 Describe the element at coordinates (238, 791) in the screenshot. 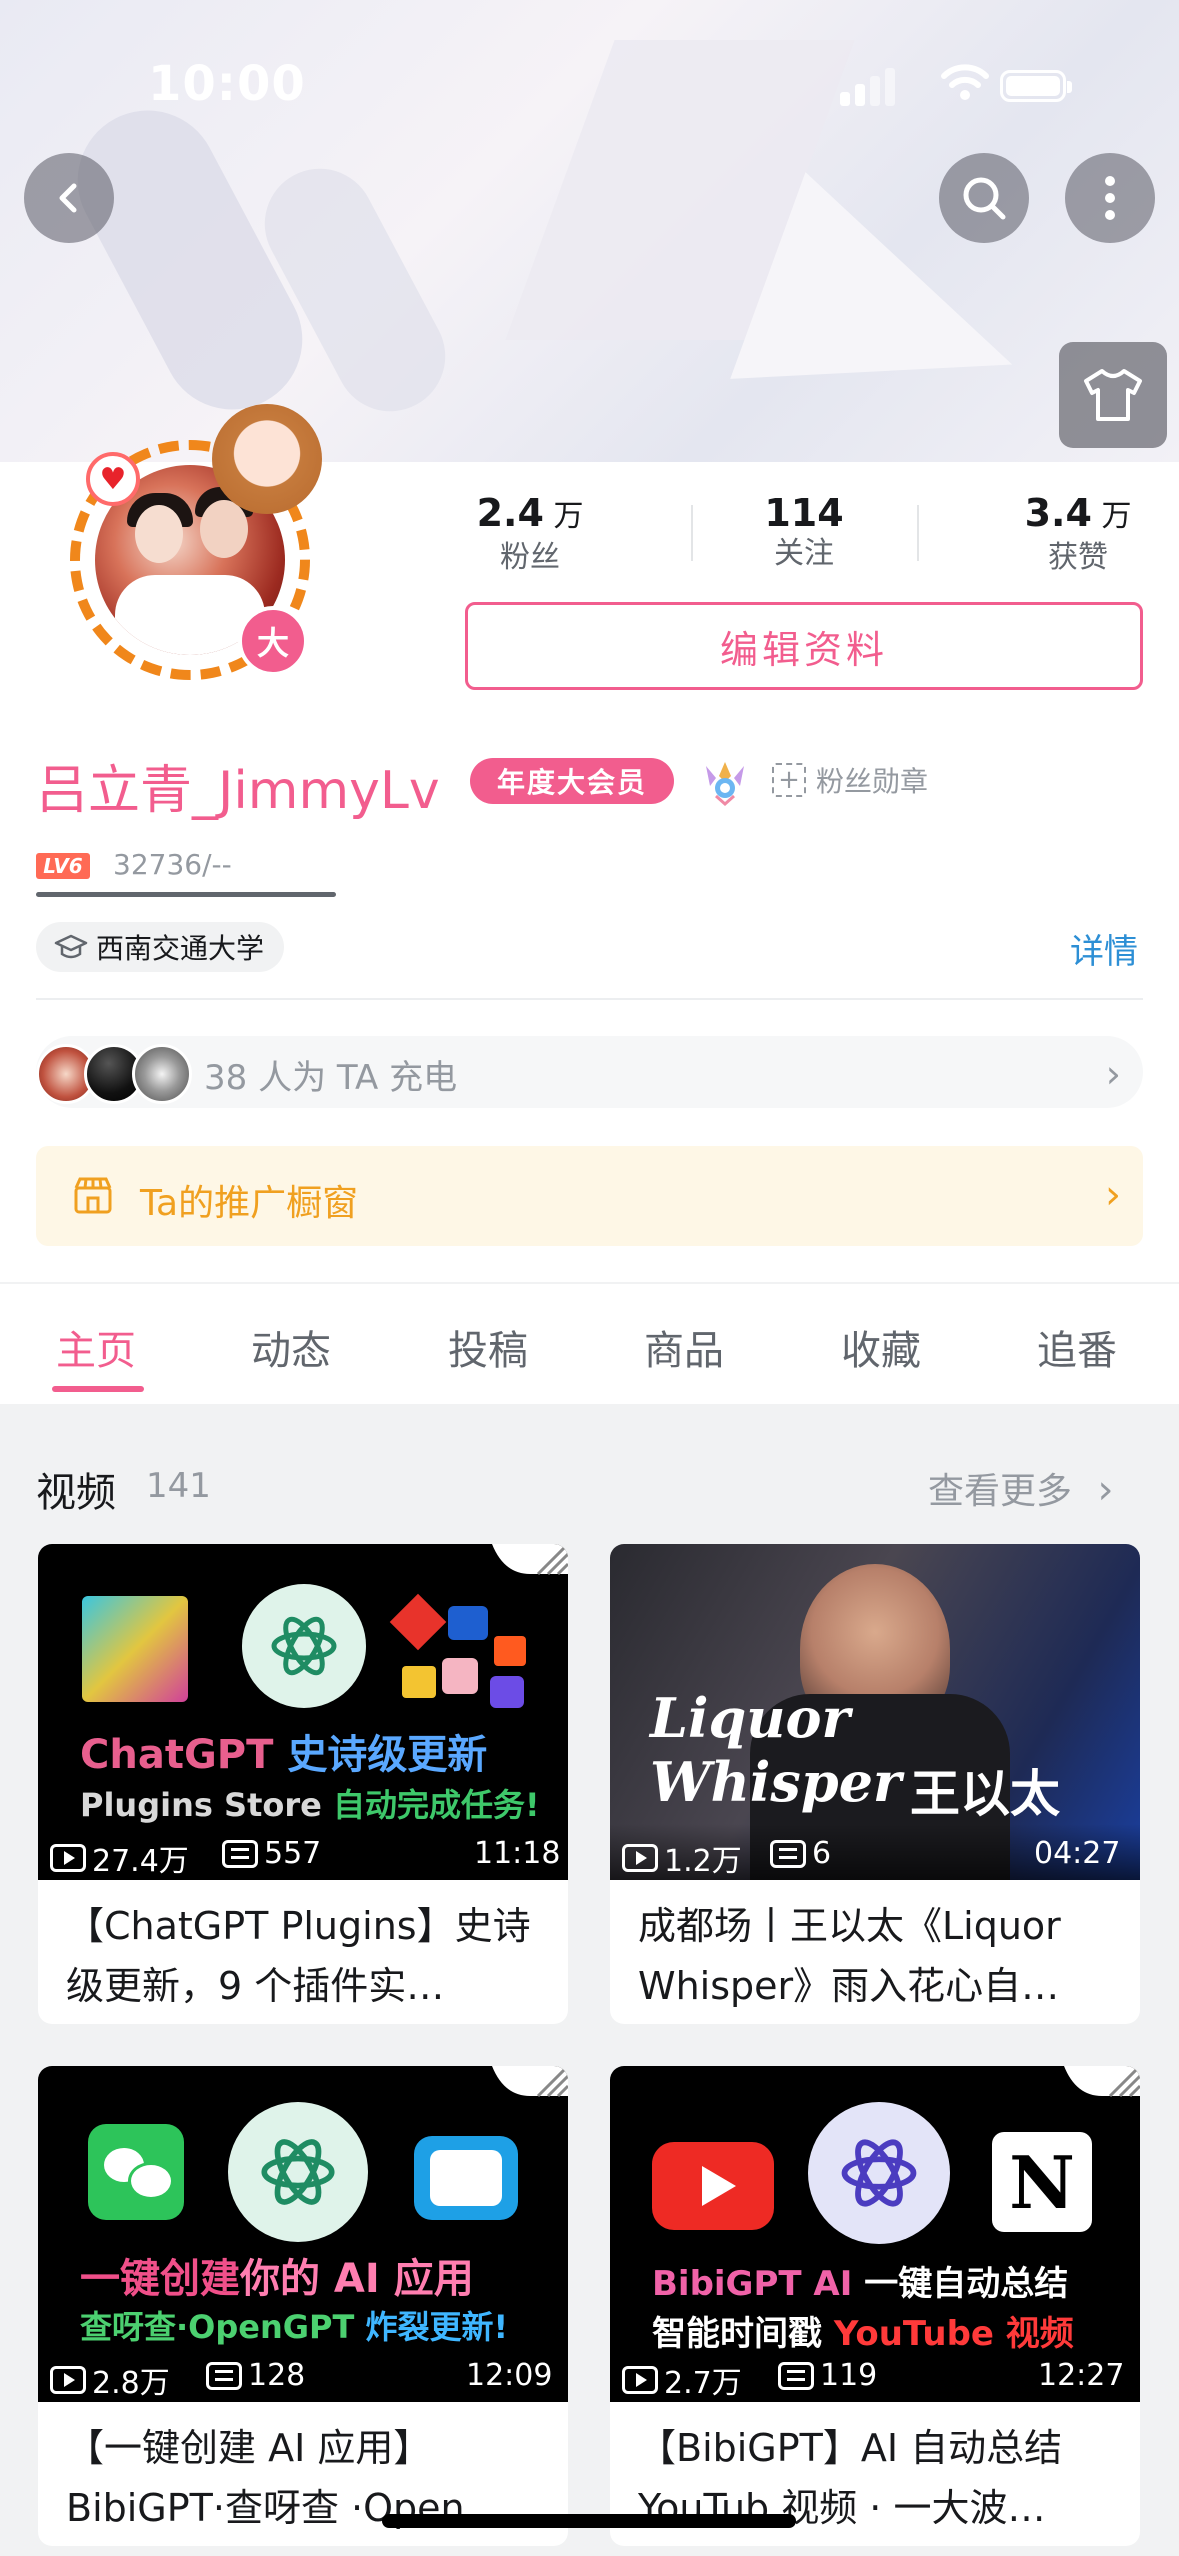

I see `username: 吕立青_JimmyLv` at that location.